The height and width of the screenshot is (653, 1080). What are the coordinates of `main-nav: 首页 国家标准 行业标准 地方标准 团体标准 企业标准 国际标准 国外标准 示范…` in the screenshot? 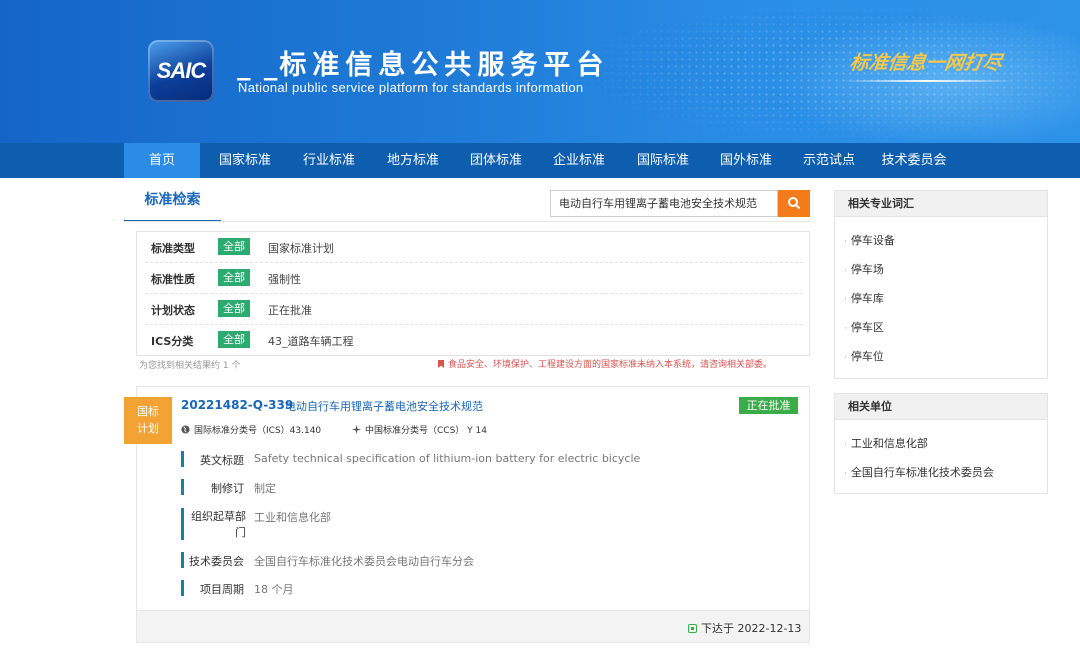 It's located at (540, 160).